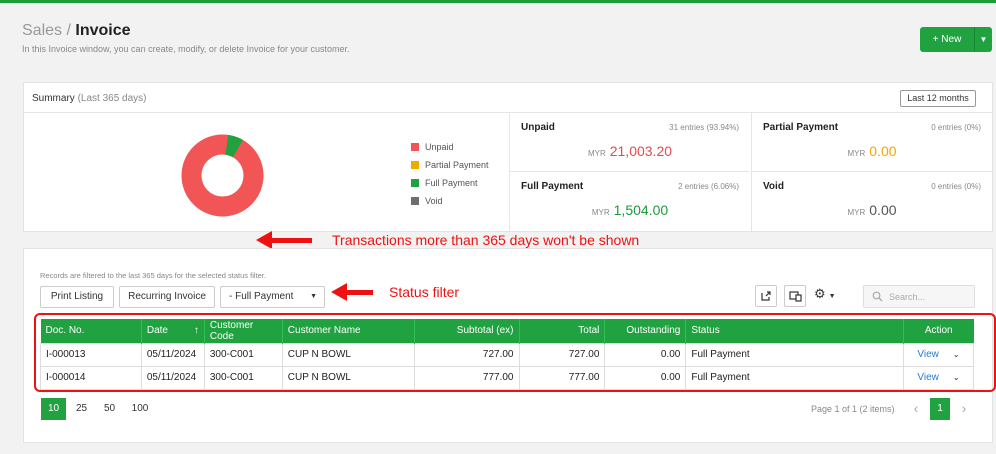 The height and width of the screenshot is (454, 996). I want to click on page-title: Sales / Invoice, so click(186, 31).